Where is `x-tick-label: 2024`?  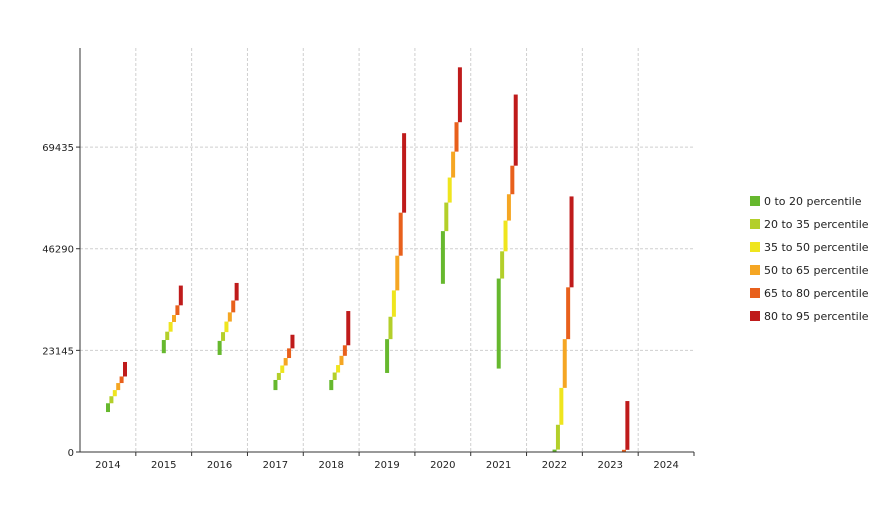
x-tick-label: 2024 is located at coordinates (665, 465).